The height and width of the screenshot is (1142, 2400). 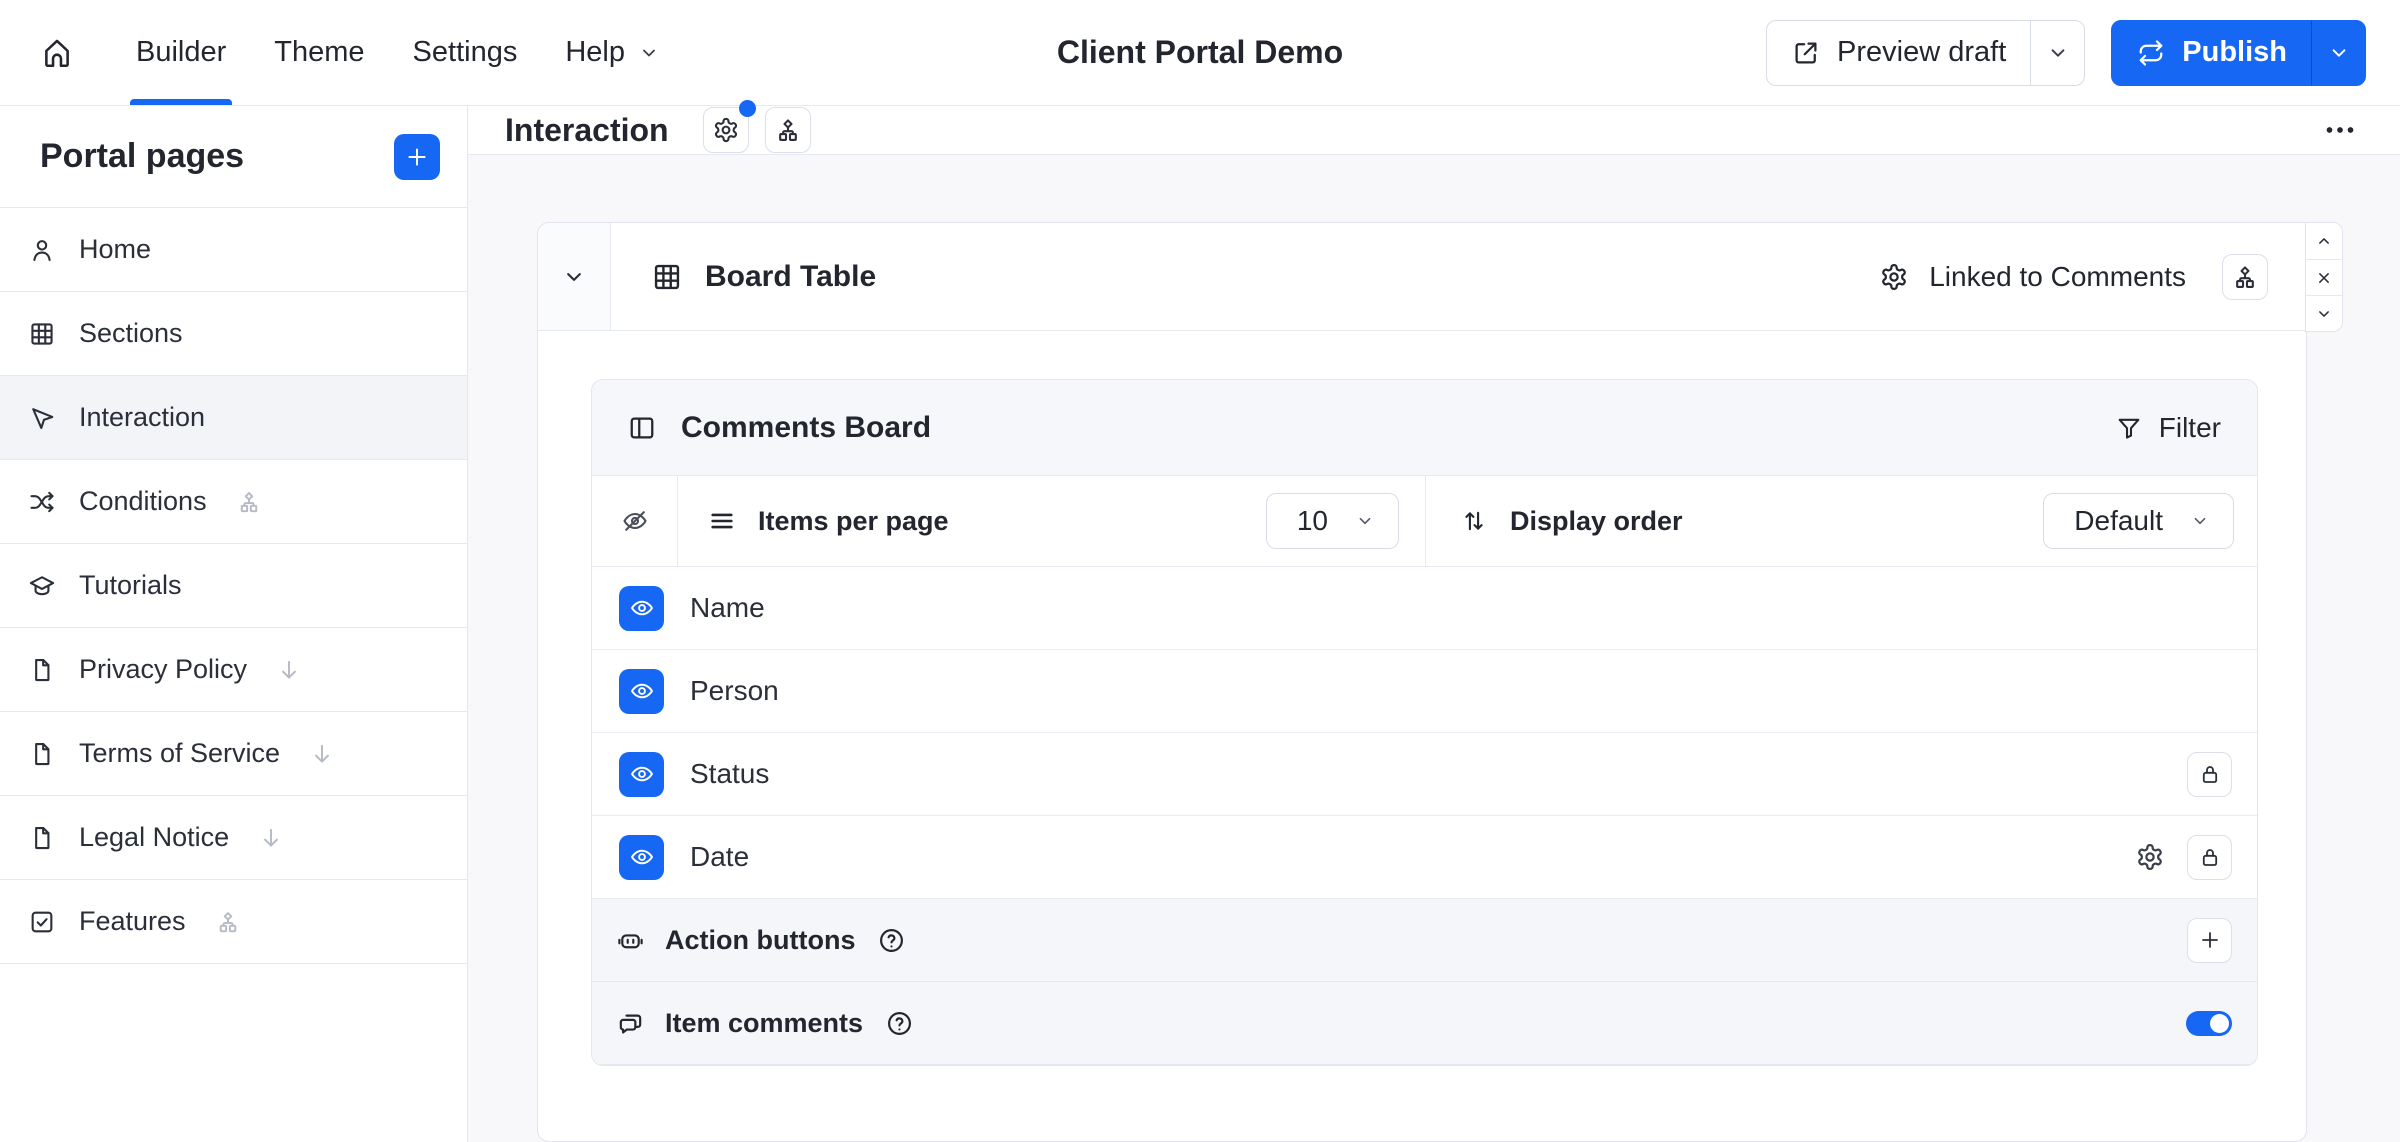 I want to click on display-order-select: Default, so click(x=2138, y=521).